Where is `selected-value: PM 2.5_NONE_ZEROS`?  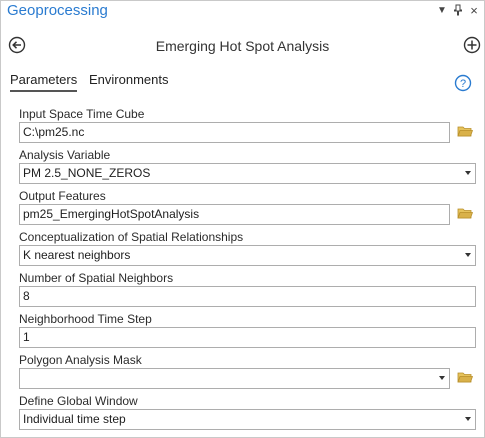
selected-value: PM 2.5_NONE_ZEROS is located at coordinates (87, 173).